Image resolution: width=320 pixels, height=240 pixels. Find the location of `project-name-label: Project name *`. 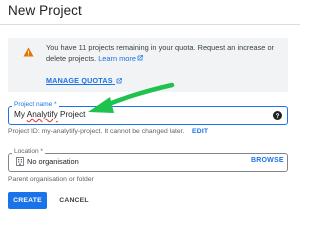

project-name-label: Project name * is located at coordinates (35, 104).